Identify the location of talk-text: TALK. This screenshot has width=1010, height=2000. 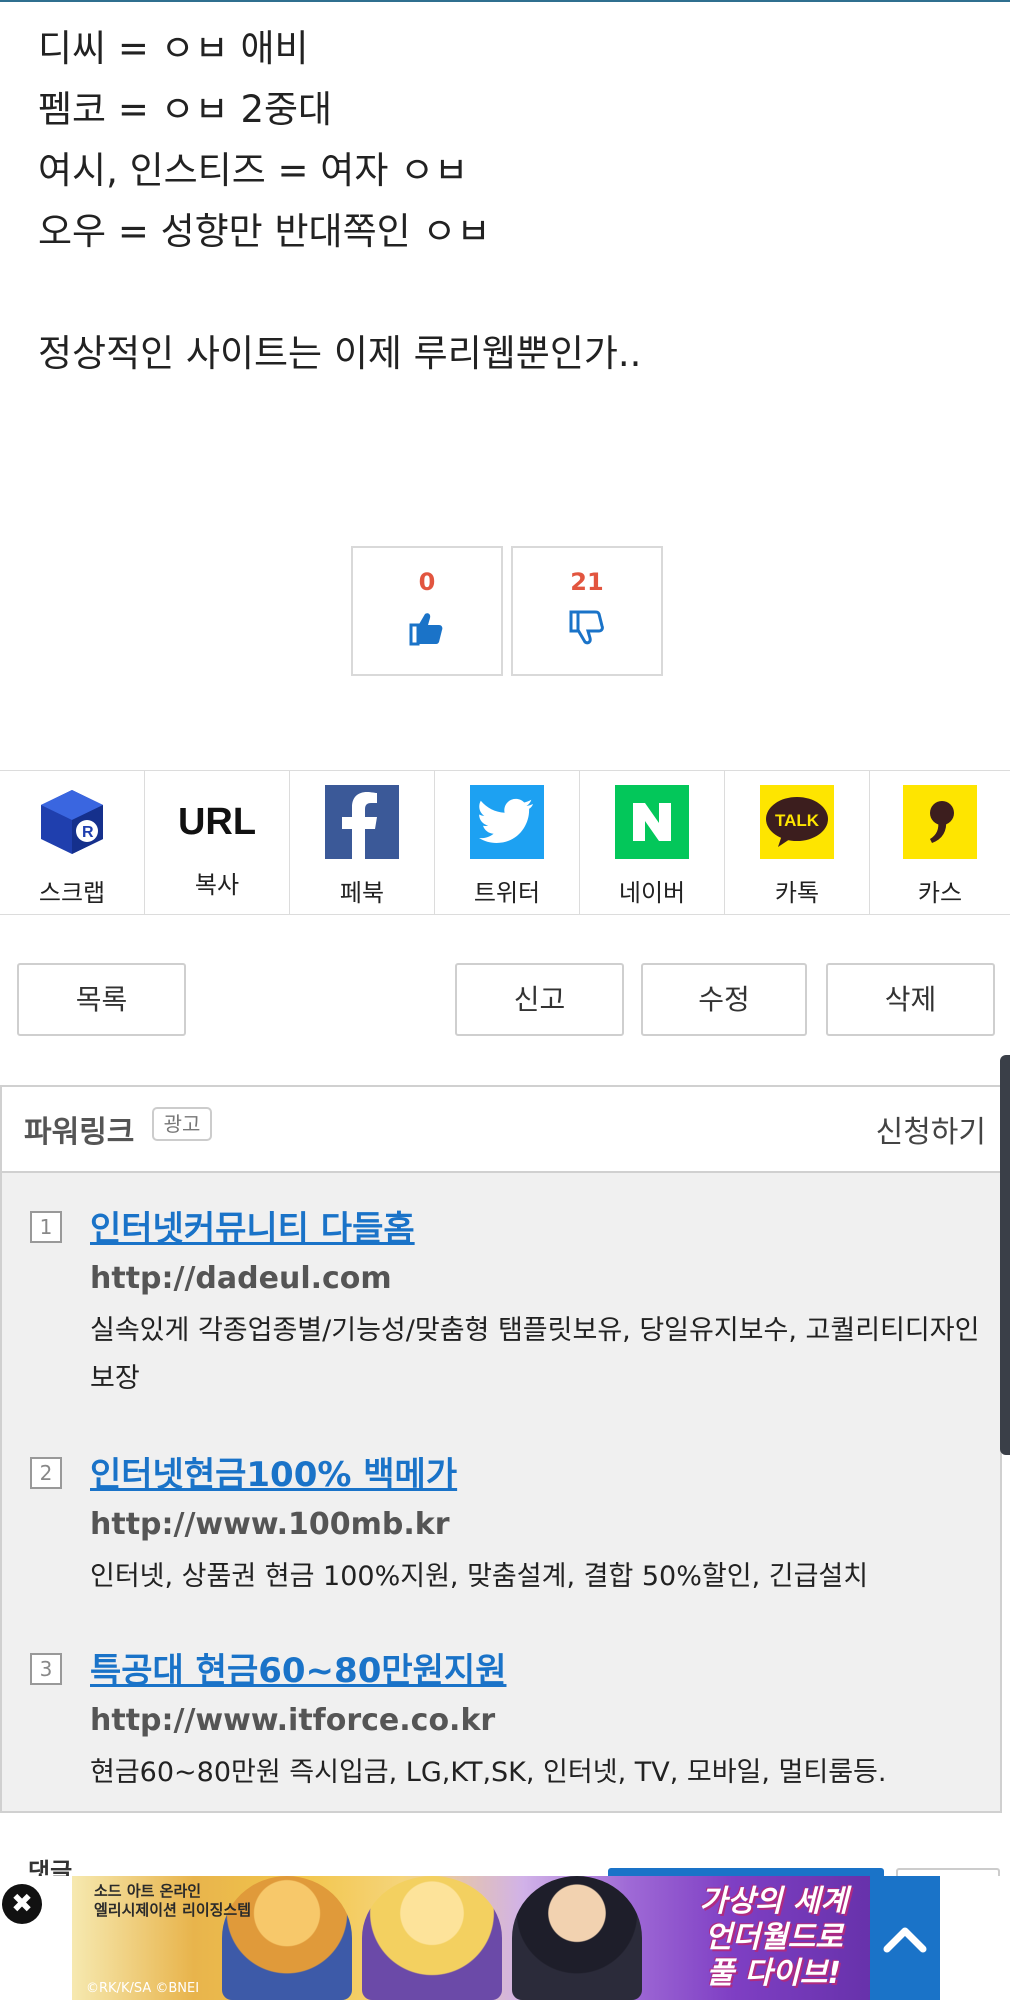
(797, 820).